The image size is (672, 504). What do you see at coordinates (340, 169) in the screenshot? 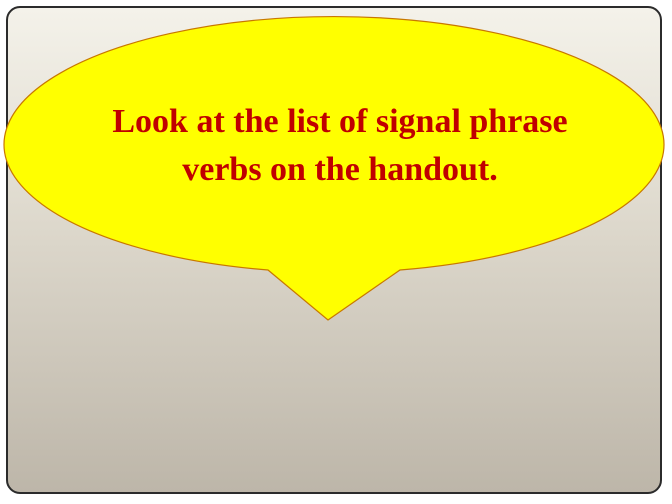
I see `callout-text-line-2: verbs on the handout.` at bounding box center [340, 169].